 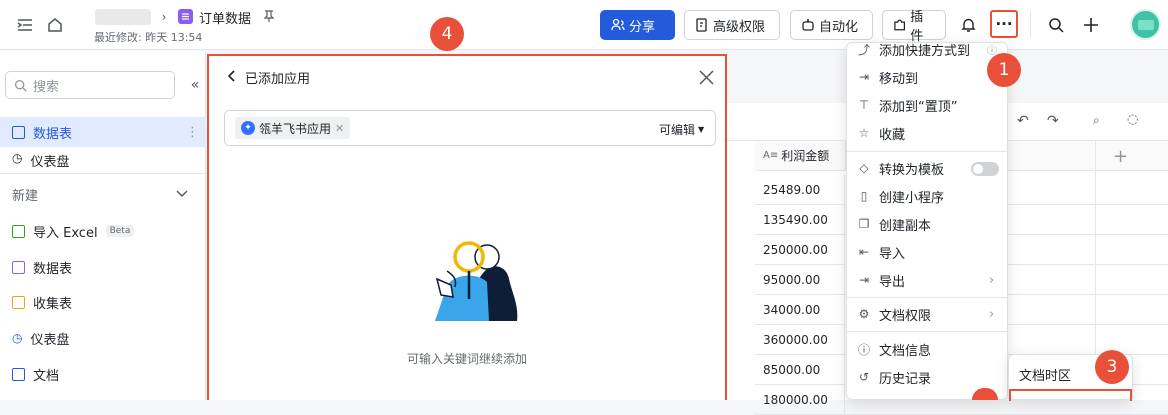 What do you see at coordinates (863, 349) in the screenshot?
I see `info-icon: ⓘ` at bounding box center [863, 349].